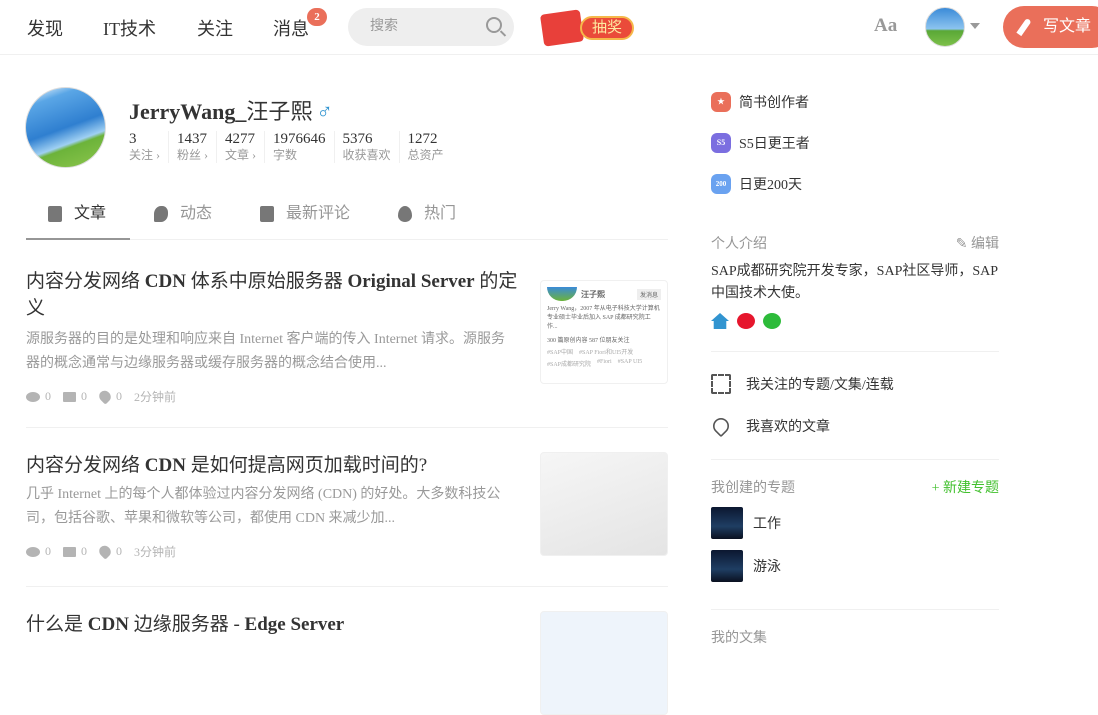  Describe the element at coordinates (317, 17) in the screenshot. I see `message-badge: 2` at that location.